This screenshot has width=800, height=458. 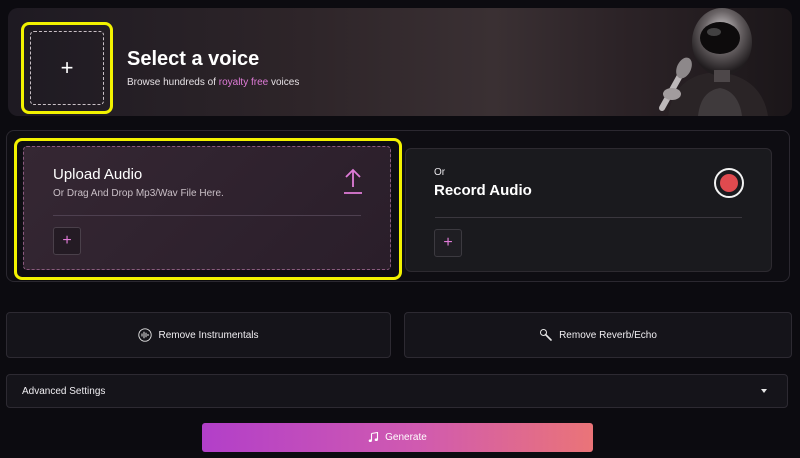 What do you see at coordinates (98, 174) in the screenshot?
I see `upload-title: Upload Audio` at bounding box center [98, 174].